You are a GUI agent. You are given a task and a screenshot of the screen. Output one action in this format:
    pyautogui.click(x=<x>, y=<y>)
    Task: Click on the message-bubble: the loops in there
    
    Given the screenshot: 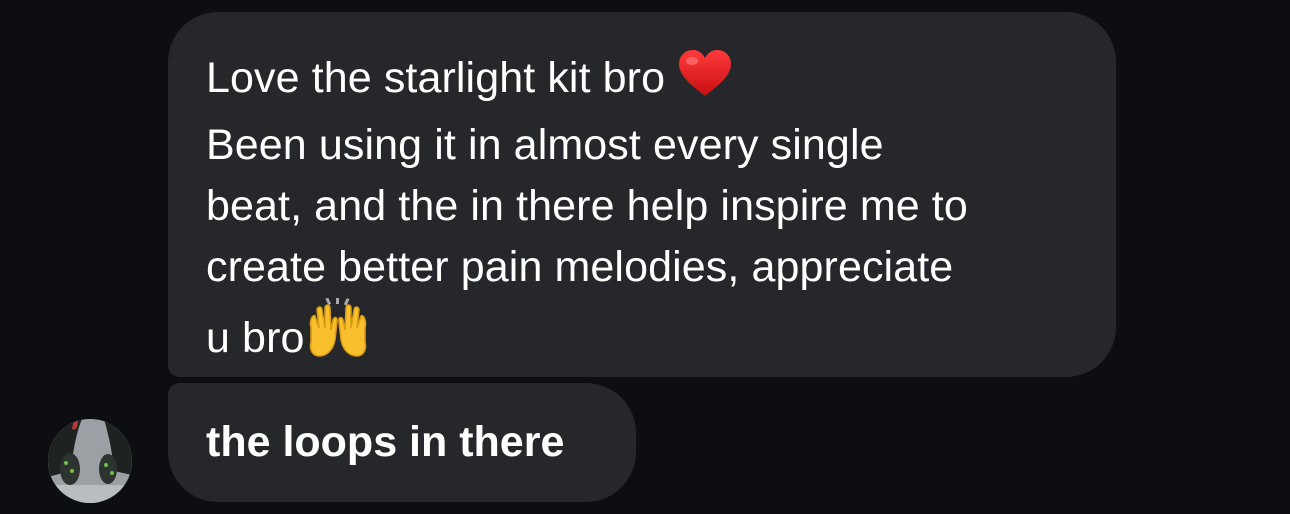 What is the action you would take?
    pyautogui.click(x=402, y=442)
    